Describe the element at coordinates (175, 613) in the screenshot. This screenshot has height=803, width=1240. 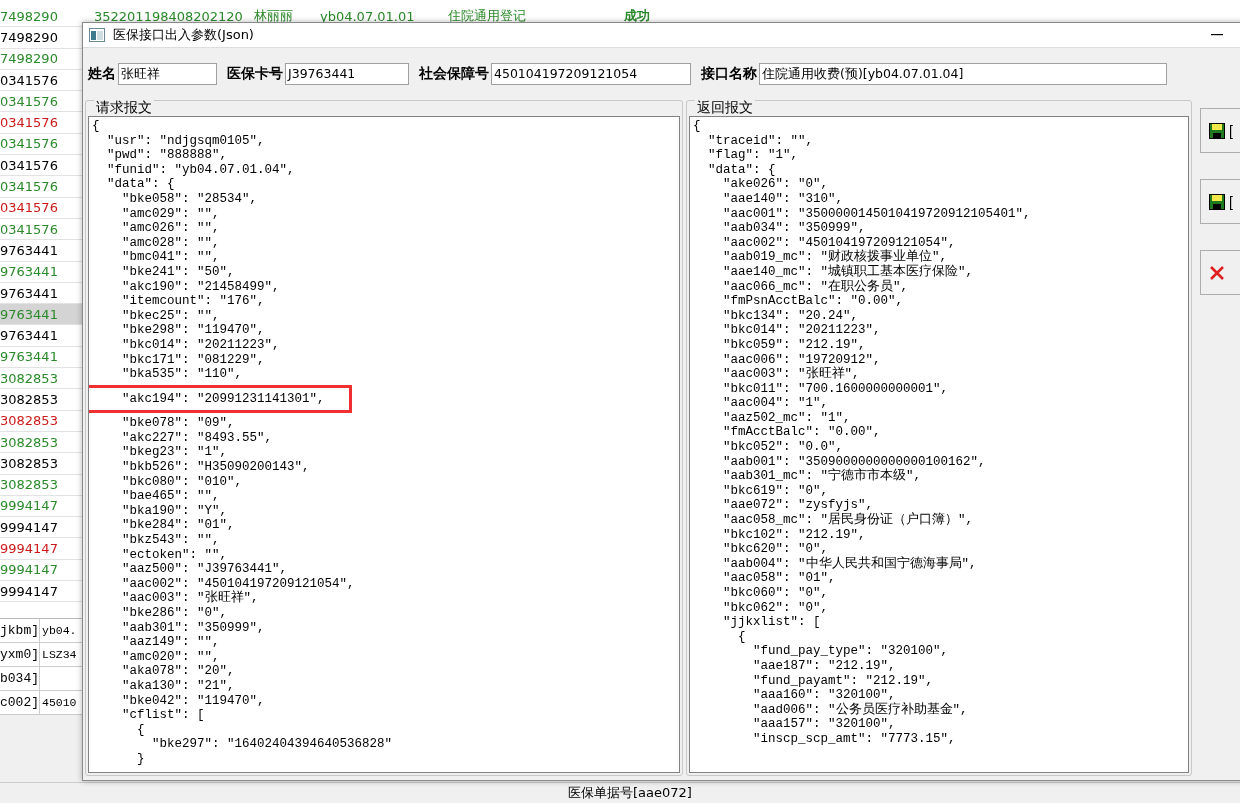
I see `code-line: "bke286": "0",` at that location.